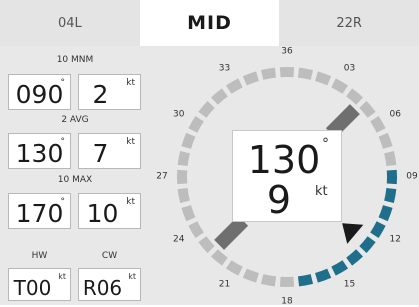 The width and height of the screenshot is (419, 307). I want to click on compass-direction-unit: °, so click(325, 144).